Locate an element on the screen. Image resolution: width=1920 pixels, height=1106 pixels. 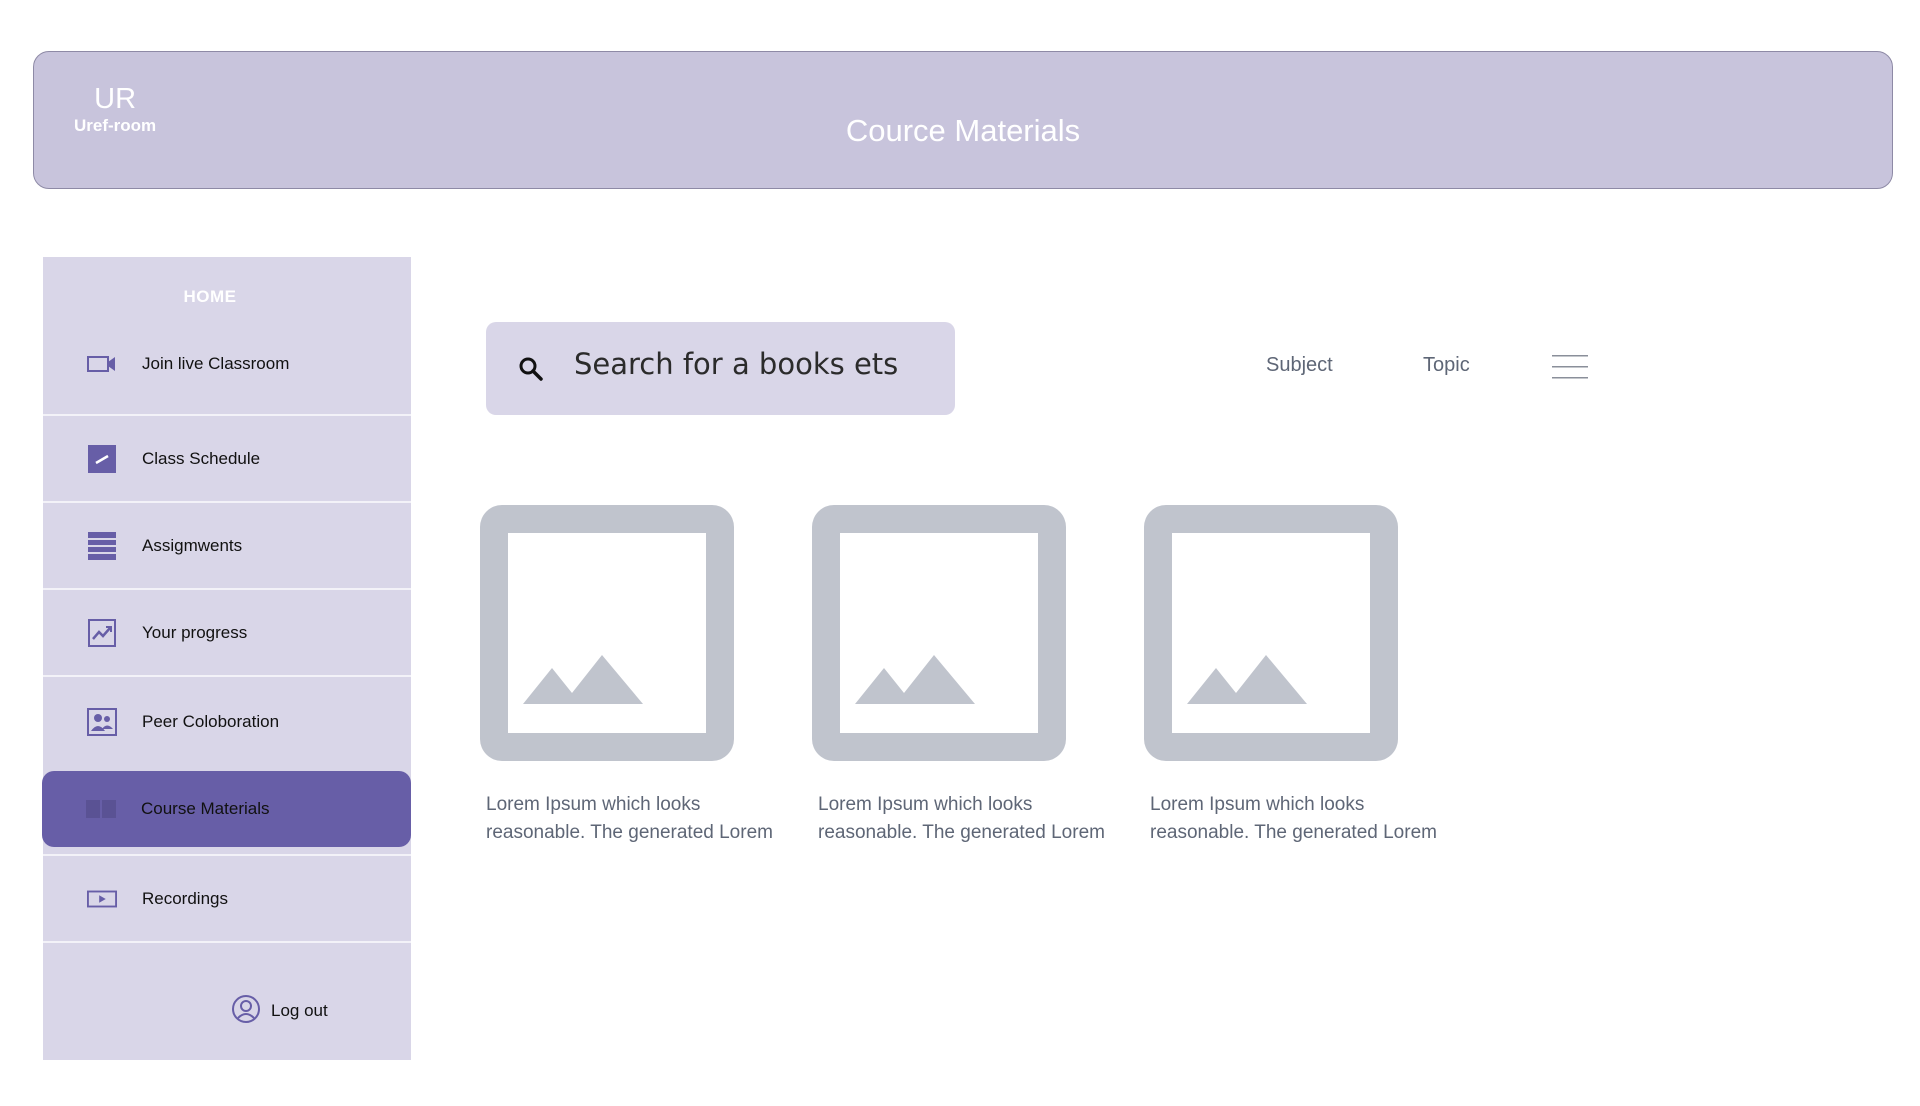
search-input is located at coordinates (754, 364).